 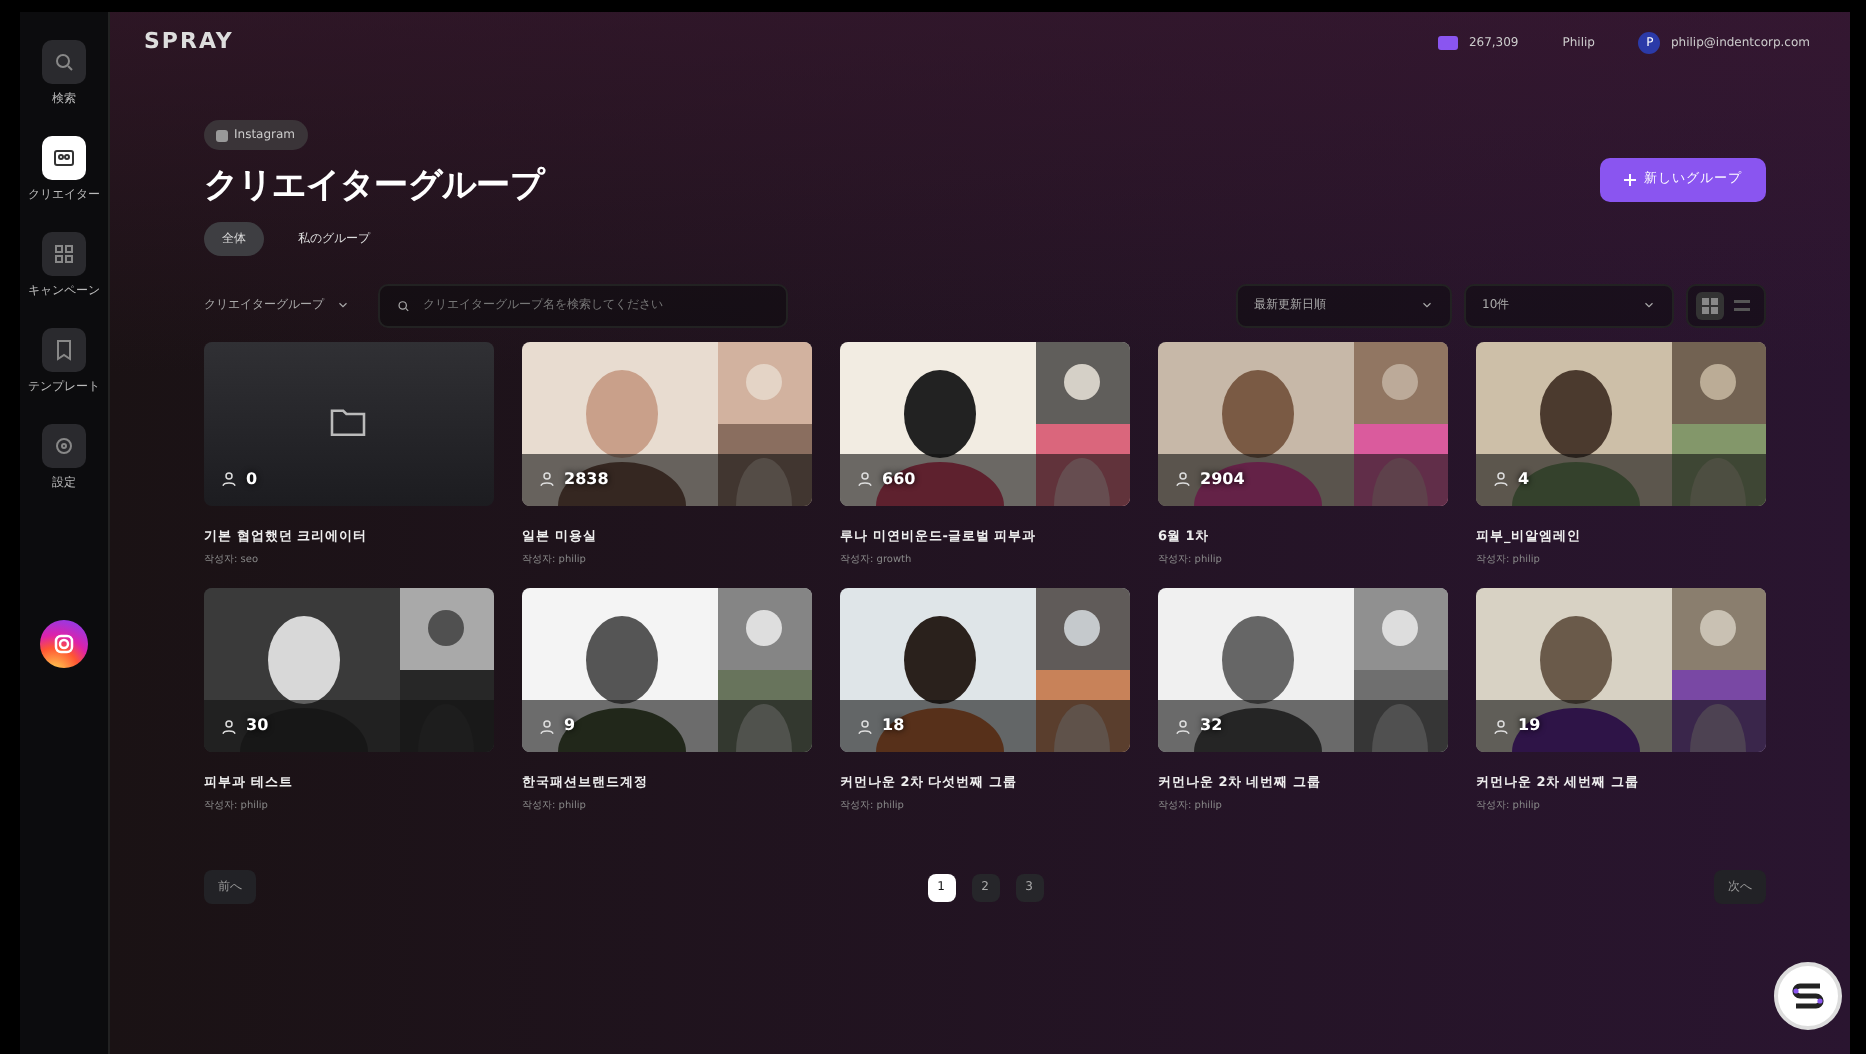 I want to click on member-count: 660, so click(x=899, y=479).